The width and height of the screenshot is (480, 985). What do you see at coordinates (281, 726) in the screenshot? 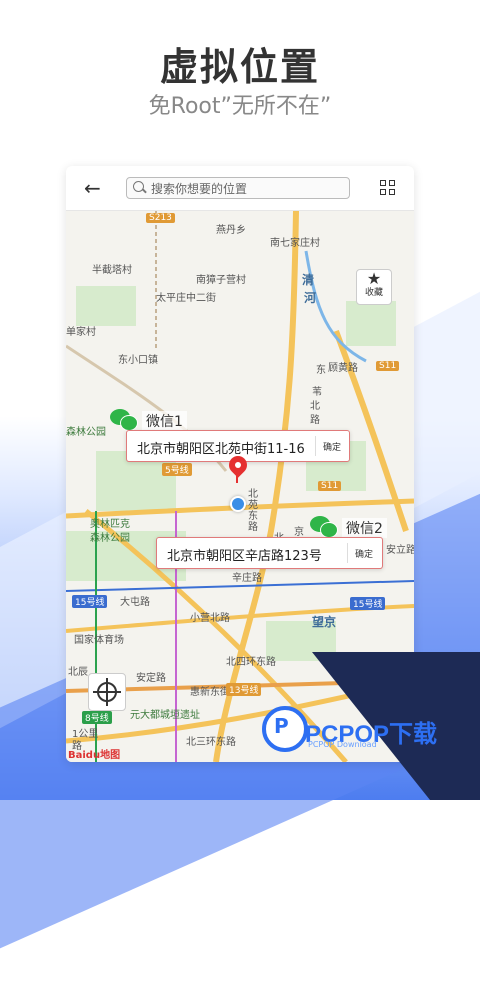
I see `watermark-logo-letter: P` at bounding box center [281, 726].